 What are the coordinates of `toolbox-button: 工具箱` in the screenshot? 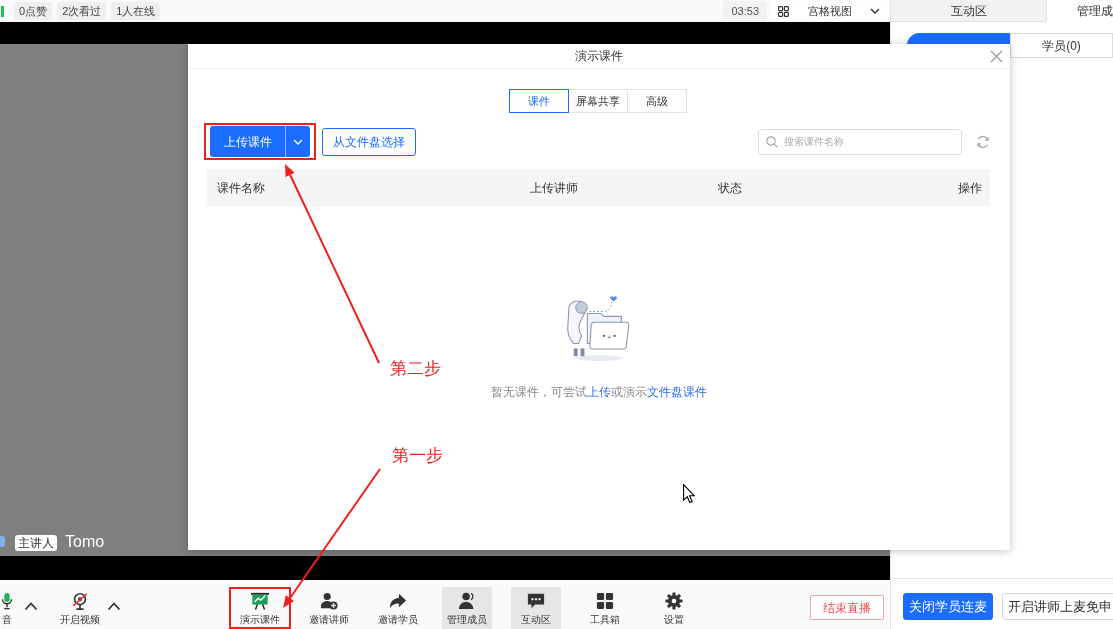 It's located at (605, 608).